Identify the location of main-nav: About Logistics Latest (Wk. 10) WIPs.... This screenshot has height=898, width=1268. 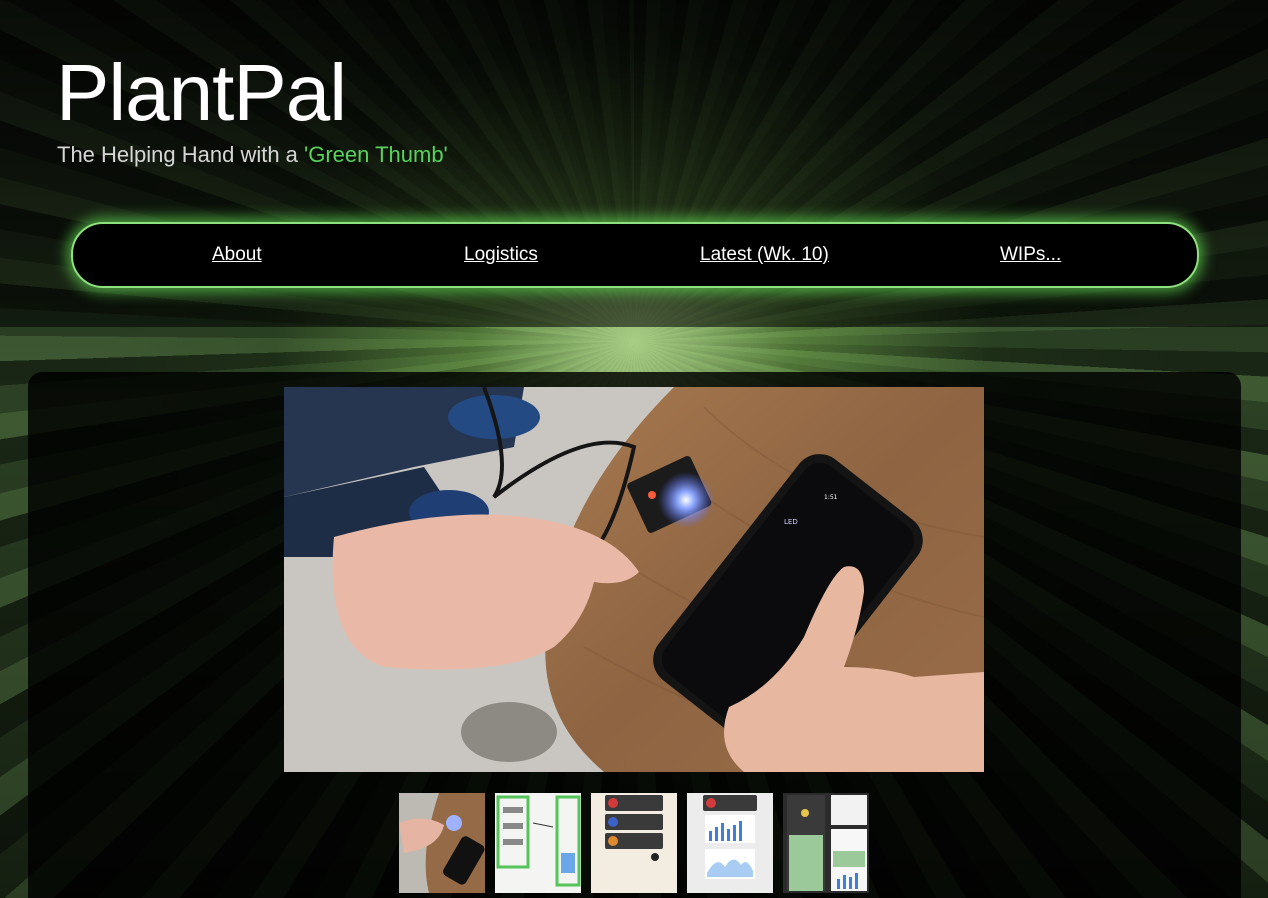
(635, 255).